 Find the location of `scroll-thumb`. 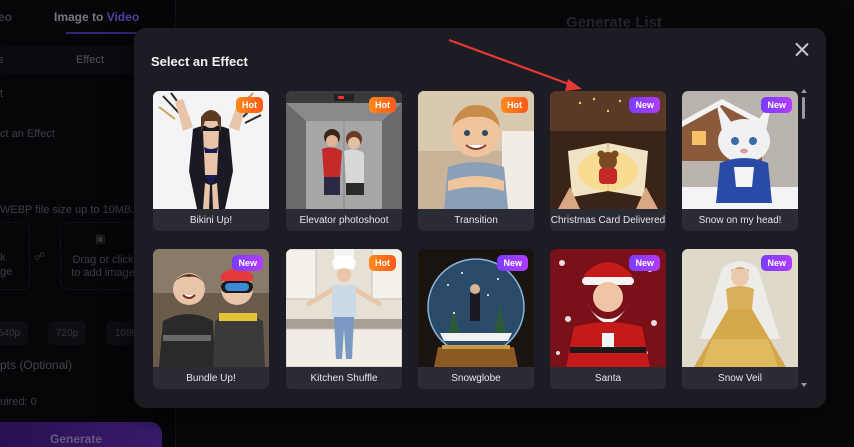

scroll-thumb is located at coordinates (803, 108).